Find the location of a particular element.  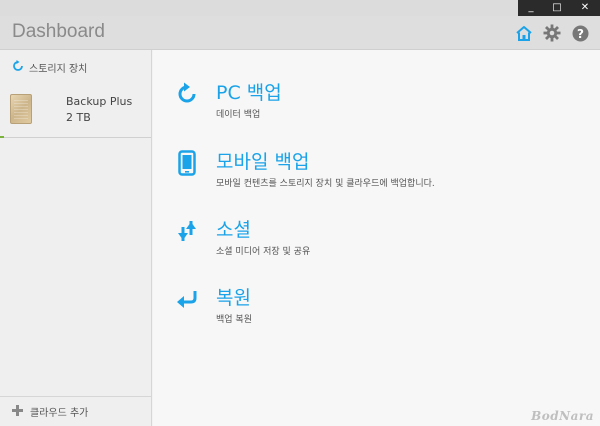

watermark: BodNara is located at coordinates (562, 416).